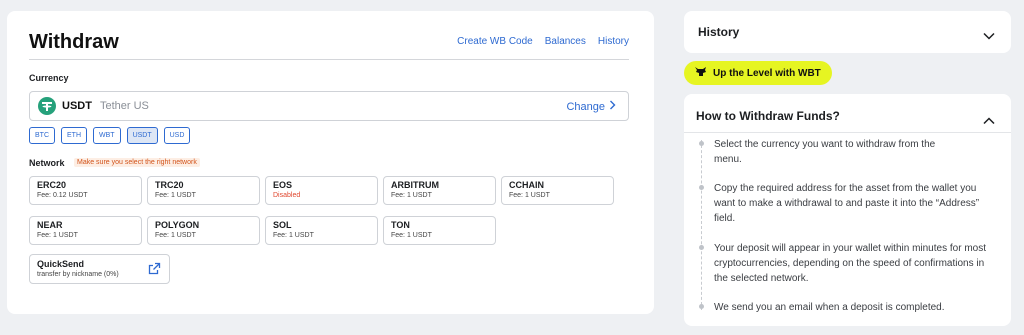 This screenshot has height=335, width=1024. What do you see at coordinates (203, 230) in the screenshot?
I see `network-polygon: POLYGON Fee: 1 USDT` at bounding box center [203, 230].